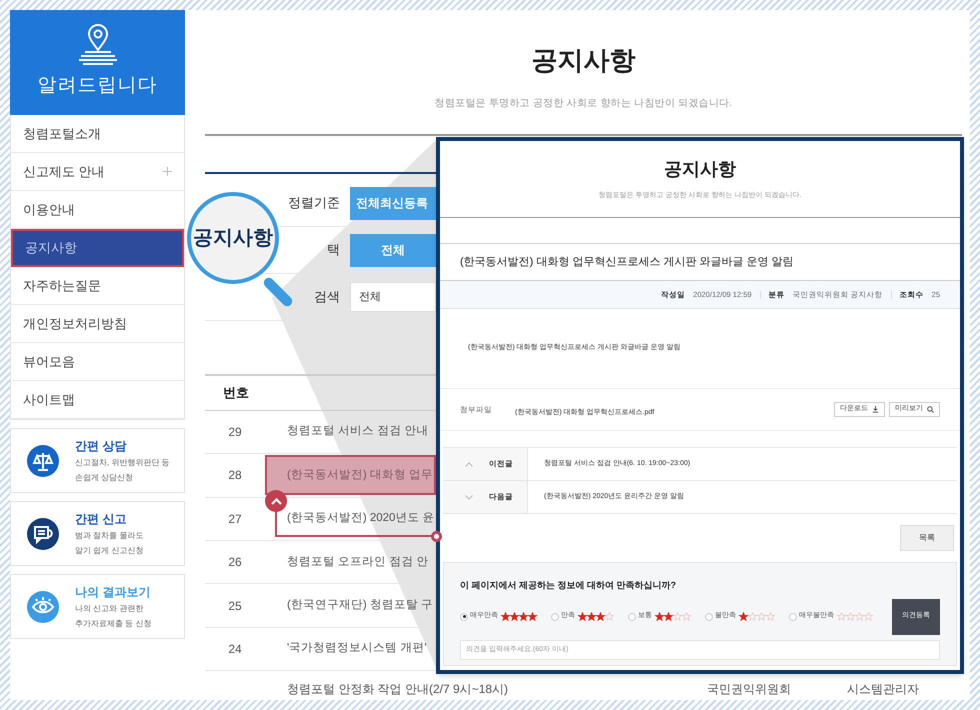 The width and height of the screenshot is (980, 710). I want to click on card-description: 나의 신고와 관련한, so click(109, 608).